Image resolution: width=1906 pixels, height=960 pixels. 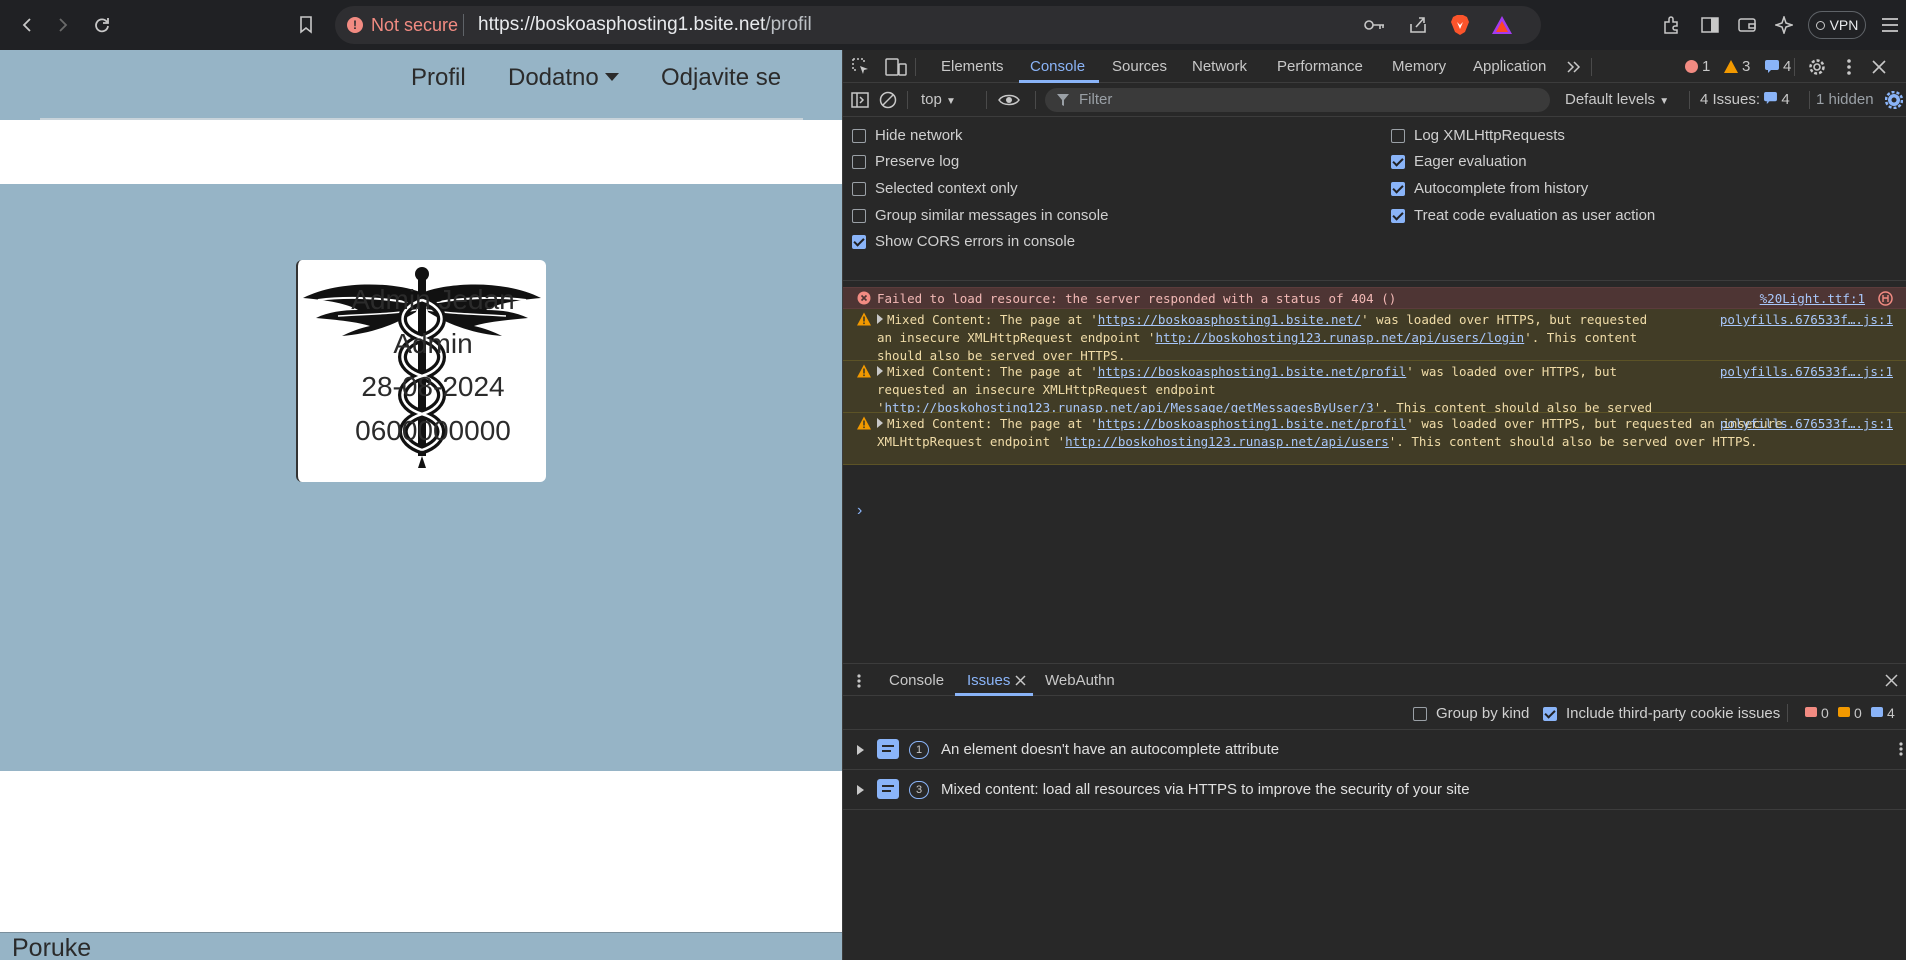 What do you see at coordinates (421, 946) in the screenshot?
I see `messages-panel-header: Poruke` at bounding box center [421, 946].